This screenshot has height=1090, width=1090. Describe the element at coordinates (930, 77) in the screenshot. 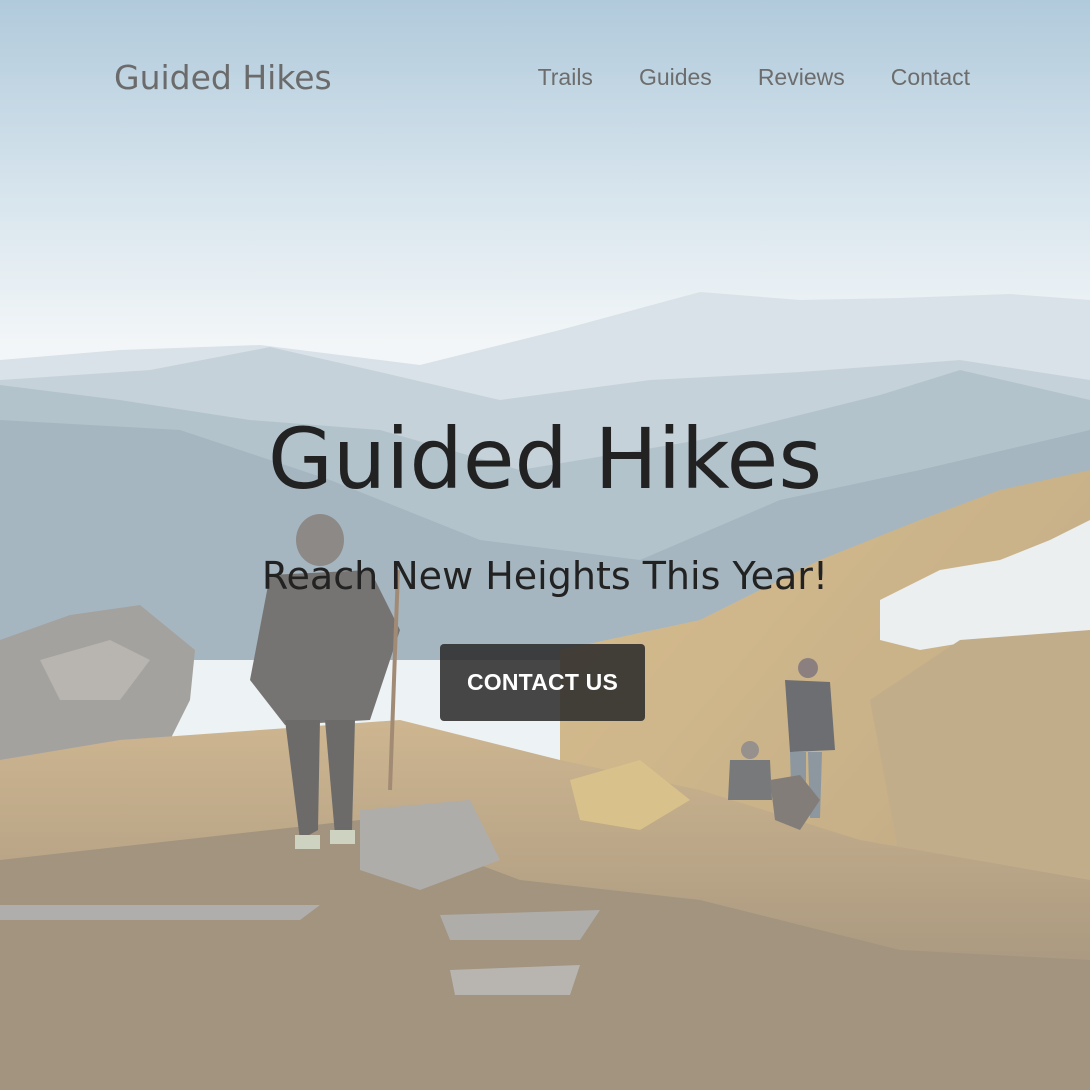

I see `nav-link-contact: Contact` at that location.